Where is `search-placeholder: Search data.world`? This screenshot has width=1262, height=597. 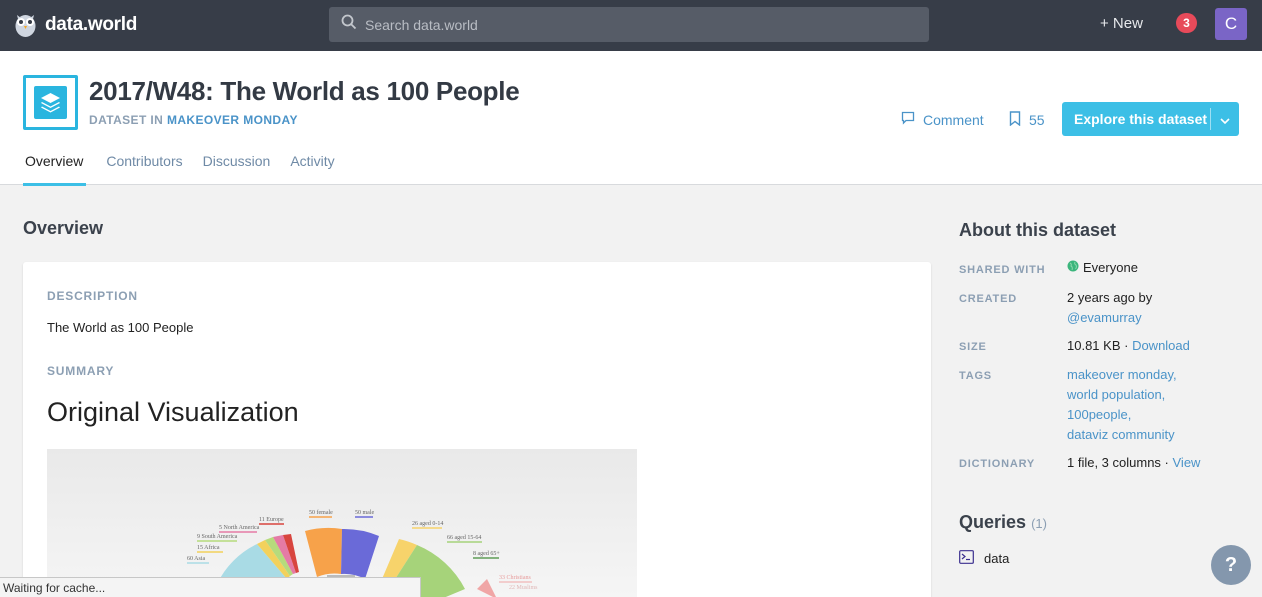 search-placeholder: Search data.world is located at coordinates (421, 24).